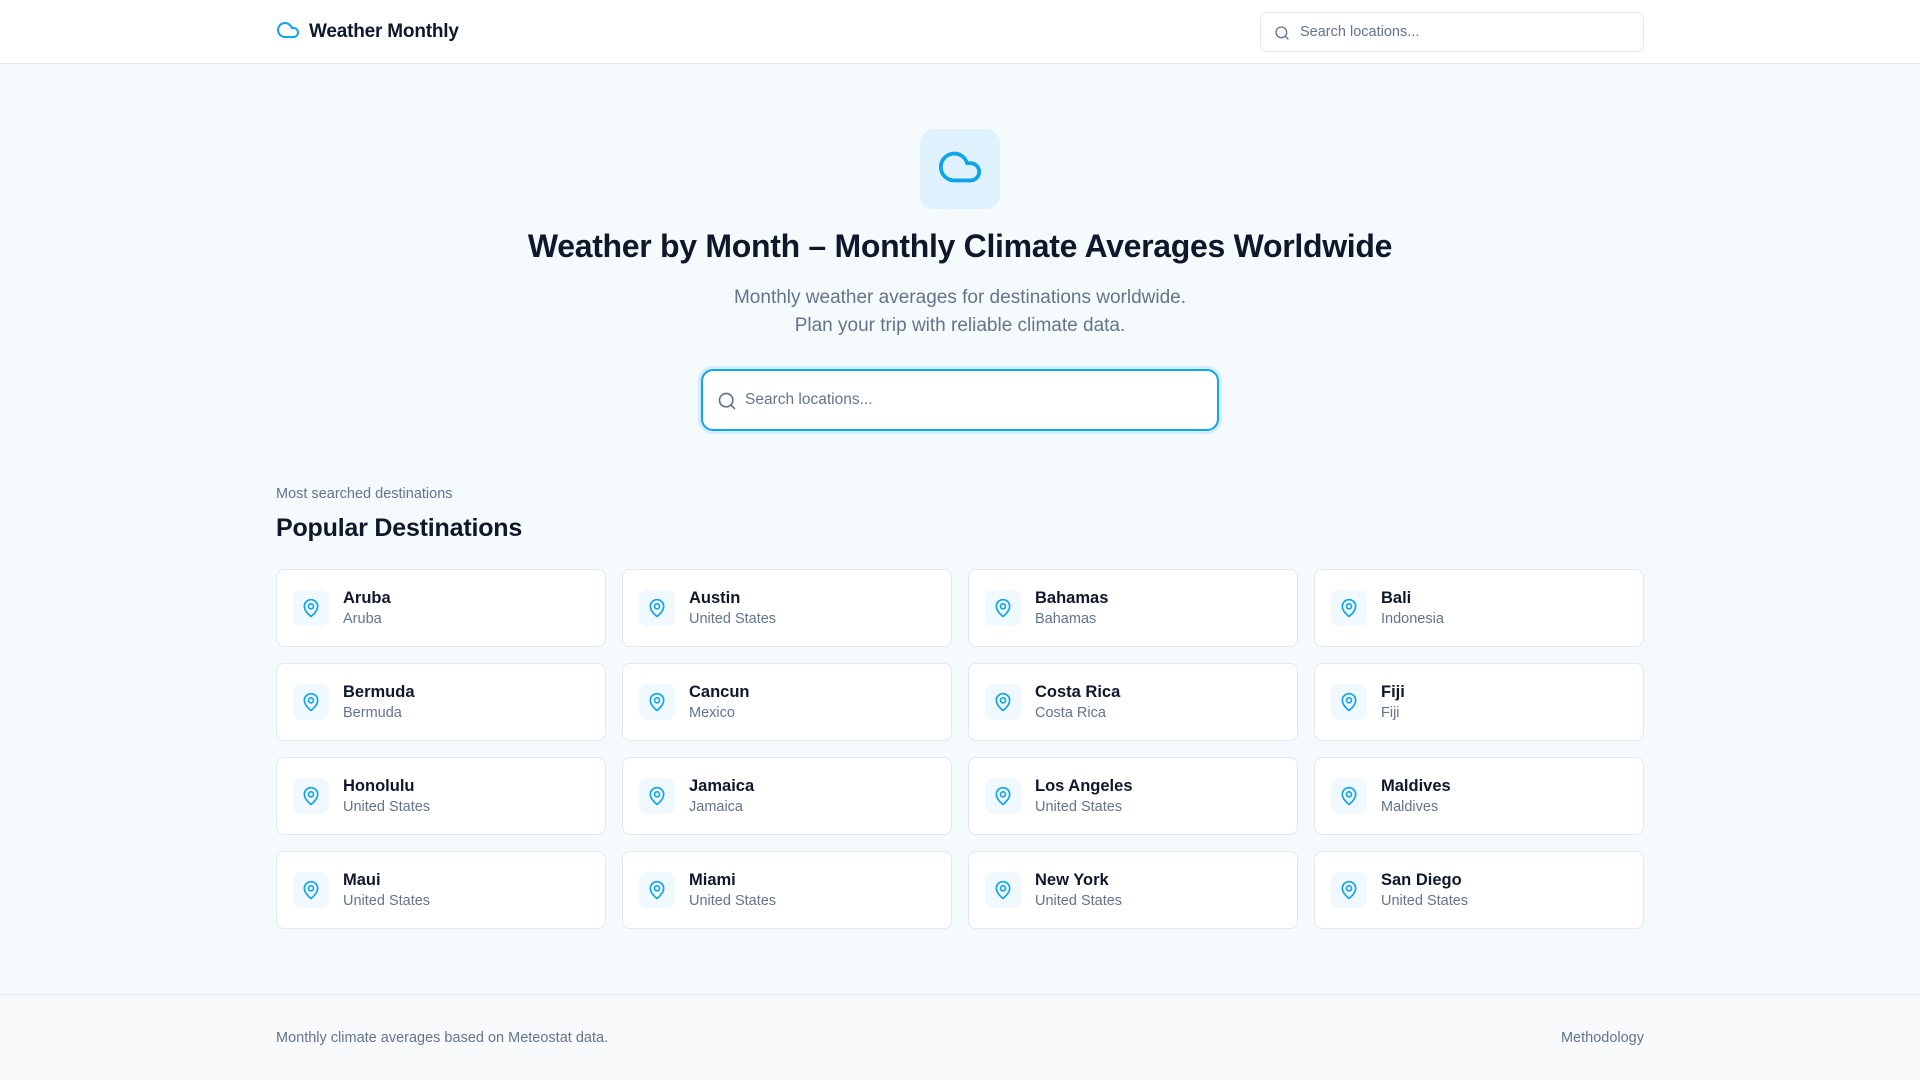 The width and height of the screenshot is (1920, 1080). What do you see at coordinates (1072, 880) in the screenshot?
I see `destination-name: New York` at bounding box center [1072, 880].